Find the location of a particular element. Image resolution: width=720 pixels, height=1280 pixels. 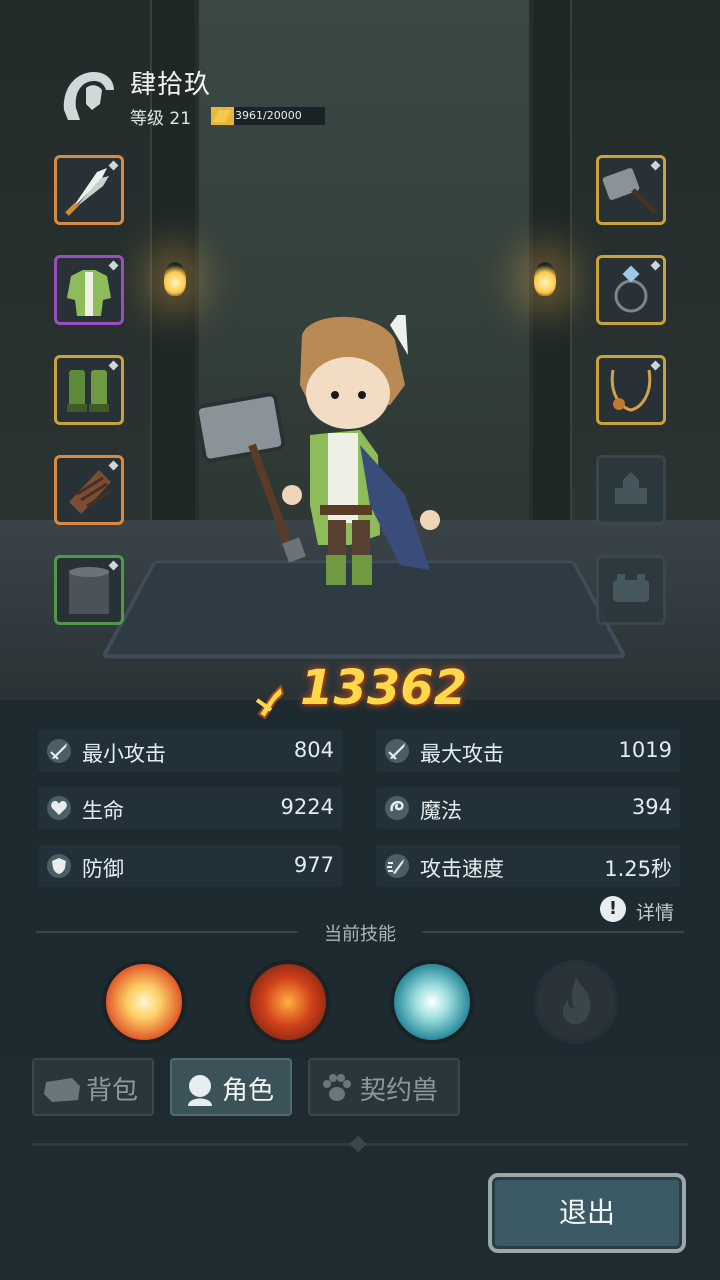

xp-icon is located at coordinates (222, 116).